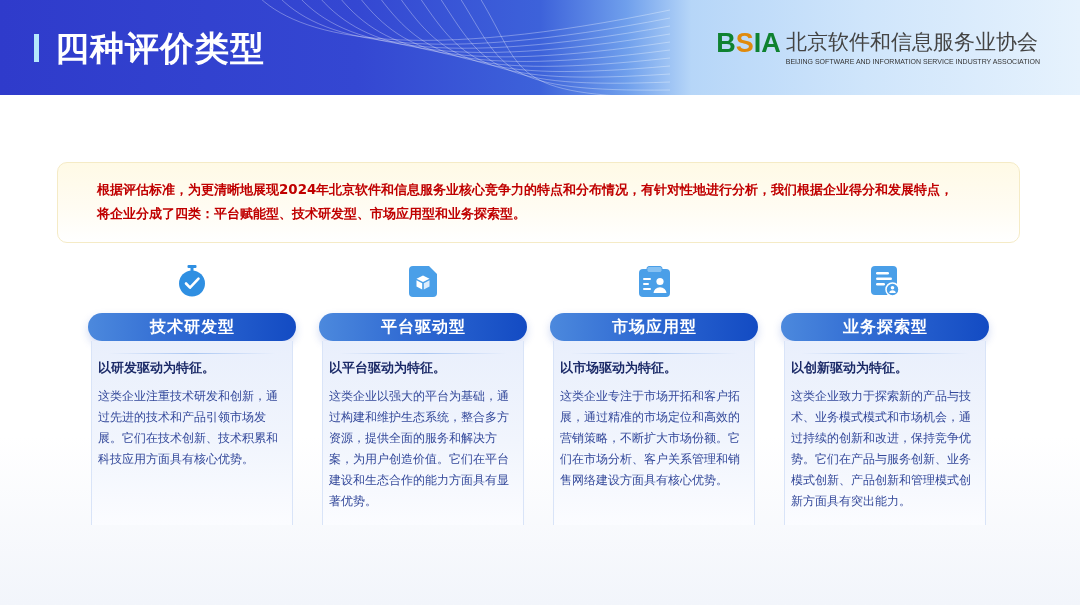 This screenshot has height=605, width=1080. What do you see at coordinates (850, 368) in the screenshot?
I see `category-tagline: 以创新驱动为特征。` at bounding box center [850, 368].